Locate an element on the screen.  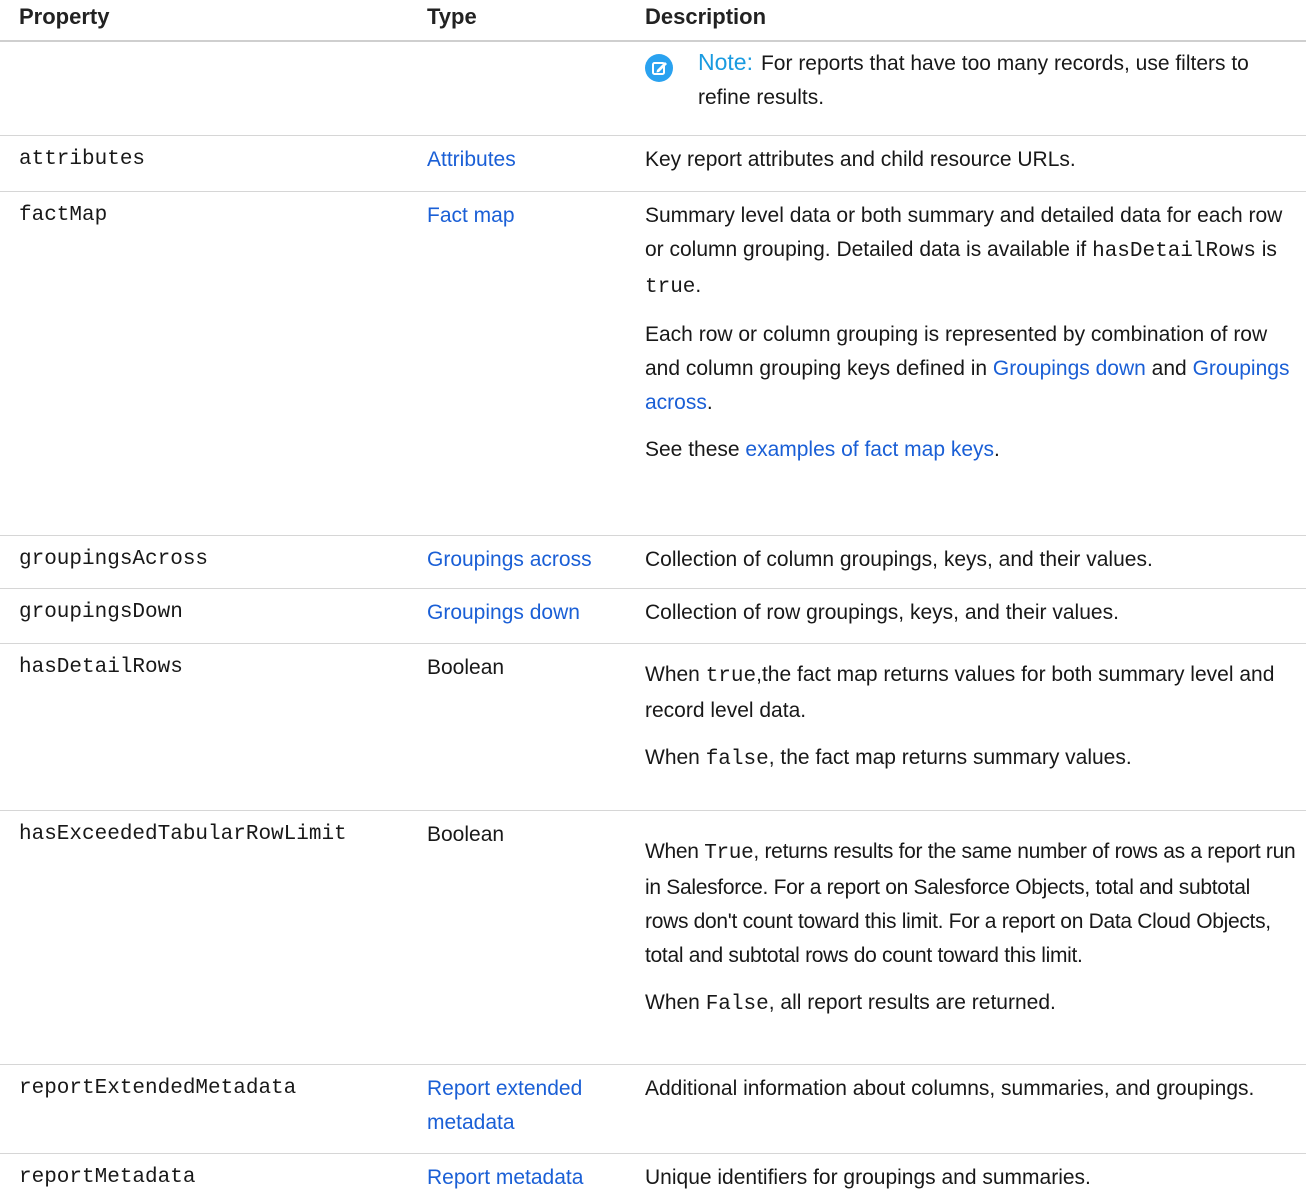
type-link-attributes: Attributes is located at coordinates (471, 159).